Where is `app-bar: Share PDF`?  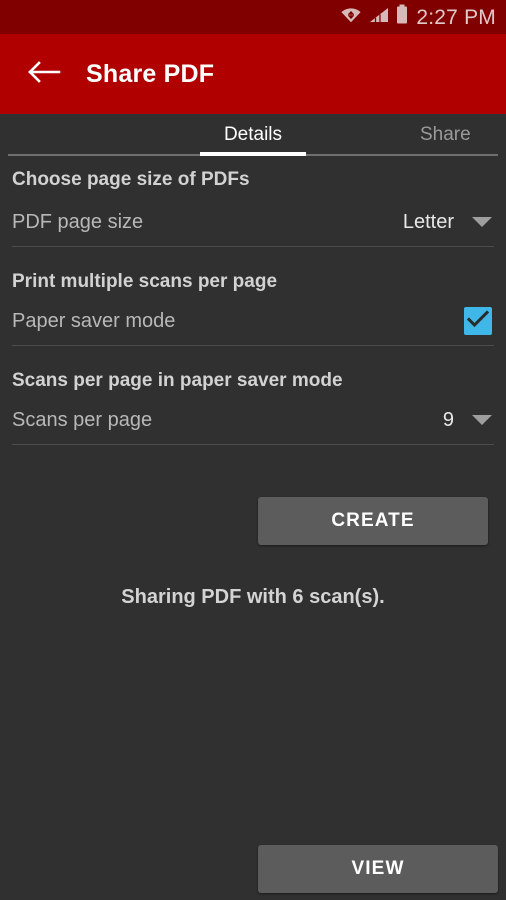 app-bar: Share PDF is located at coordinates (253, 74).